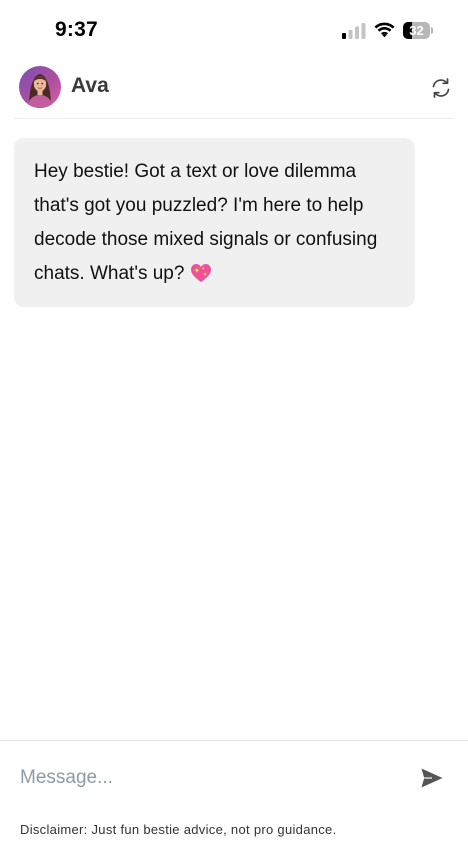 This screenshot has width=468, height=851. What do you see at coordinates (441, 88) in the screenshot?
I see `refresh-icon` at bounding box center [441, 88].